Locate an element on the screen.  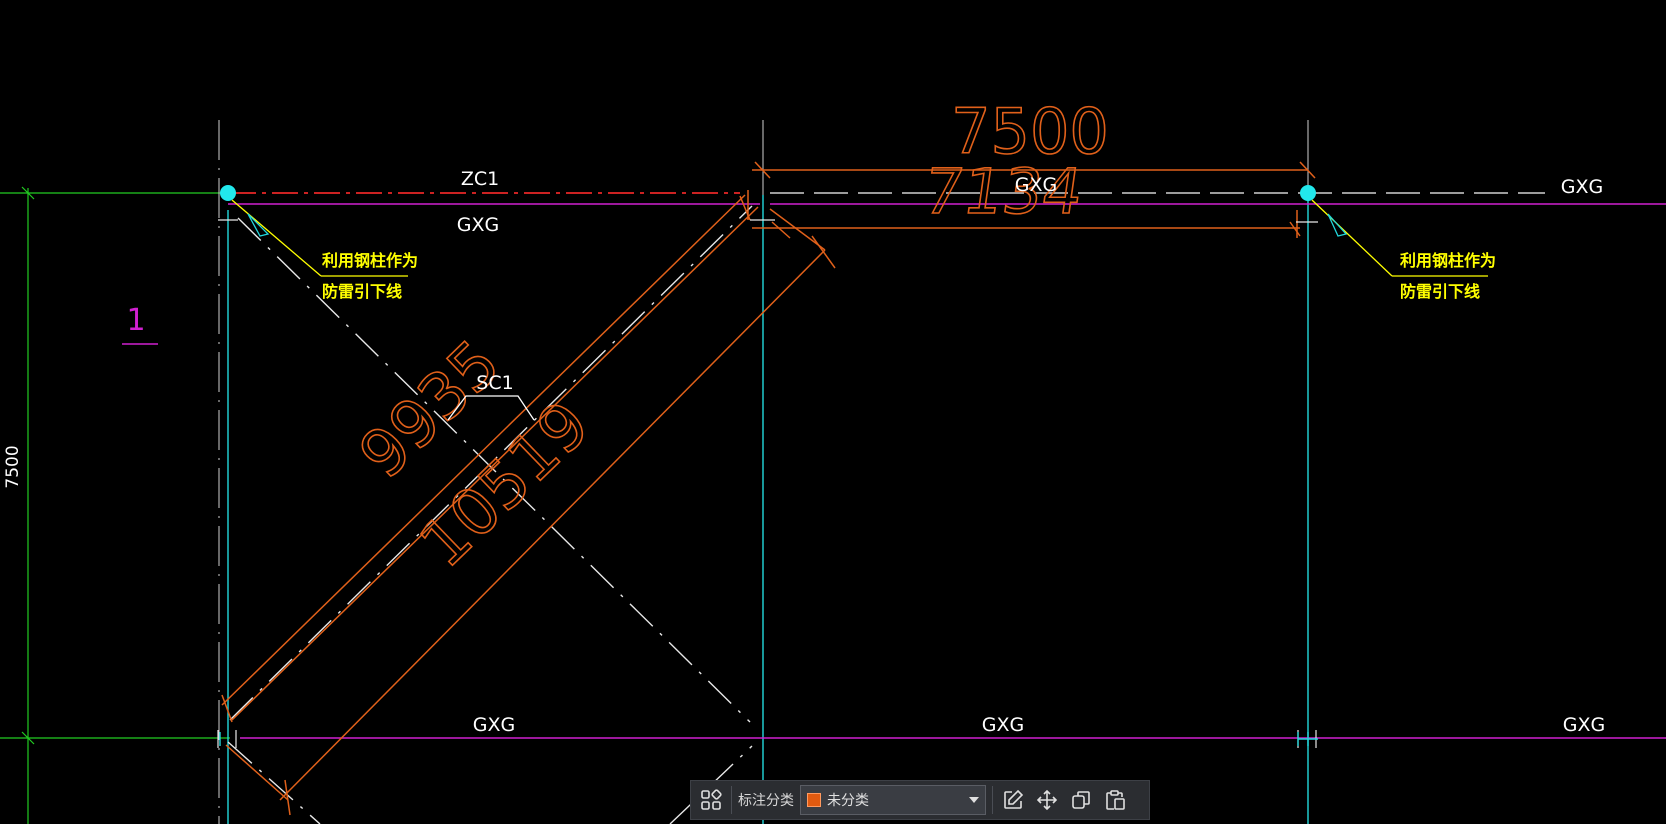
note-left-line1: 利用钢柱作为 is located at coordinates (370, 260).